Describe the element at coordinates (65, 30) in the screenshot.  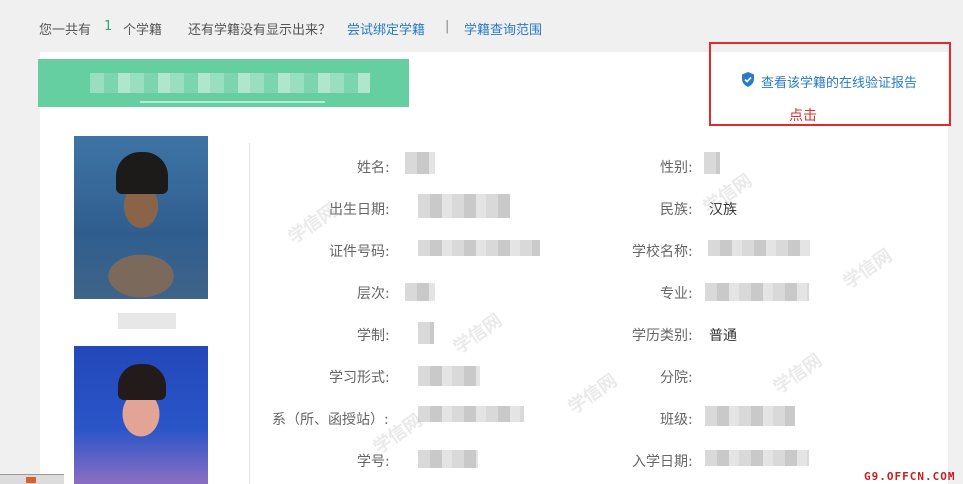
I see `total-prefix: 您一共有` at that location.